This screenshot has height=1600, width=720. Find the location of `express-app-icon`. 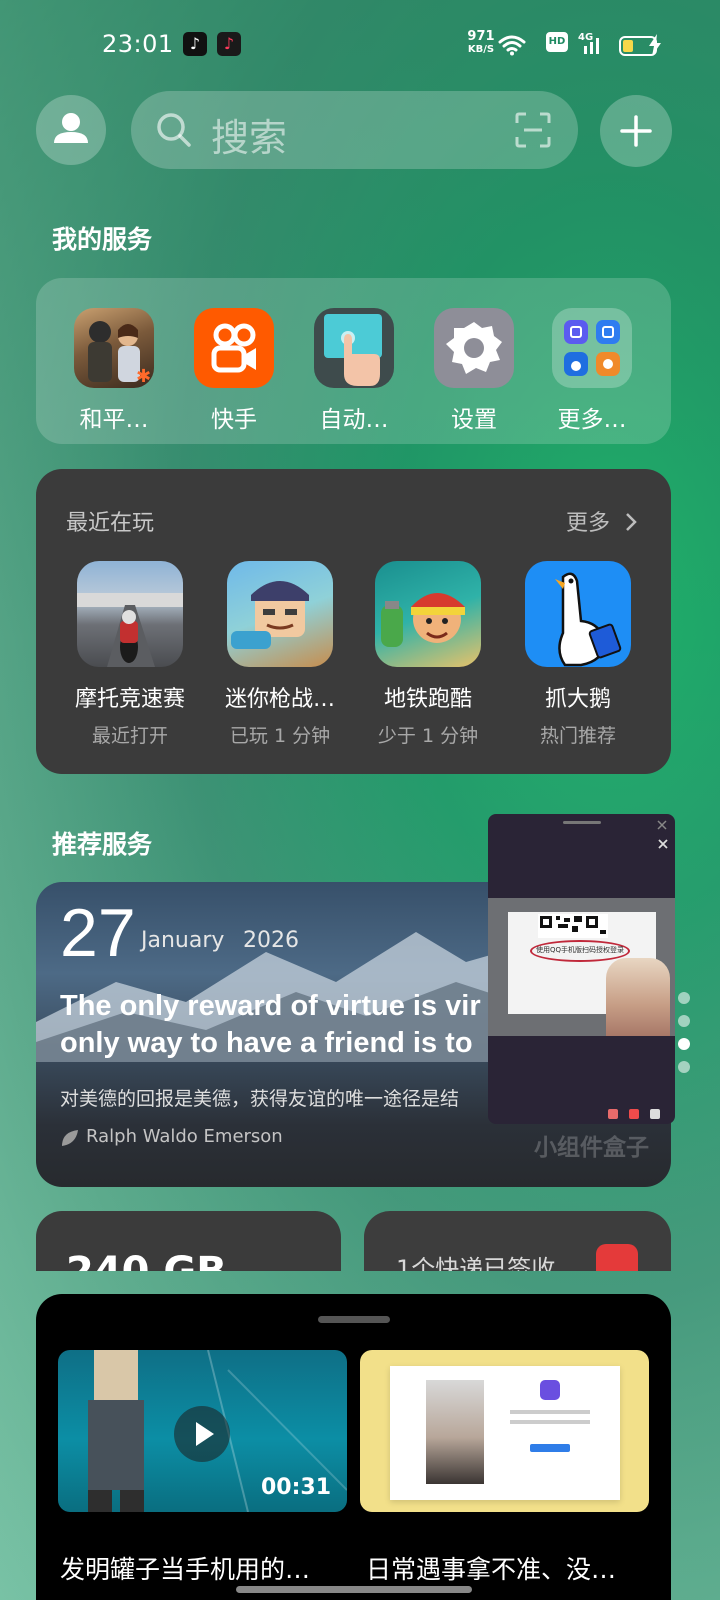

express-app-icon is located at coordinates (617, 1257).